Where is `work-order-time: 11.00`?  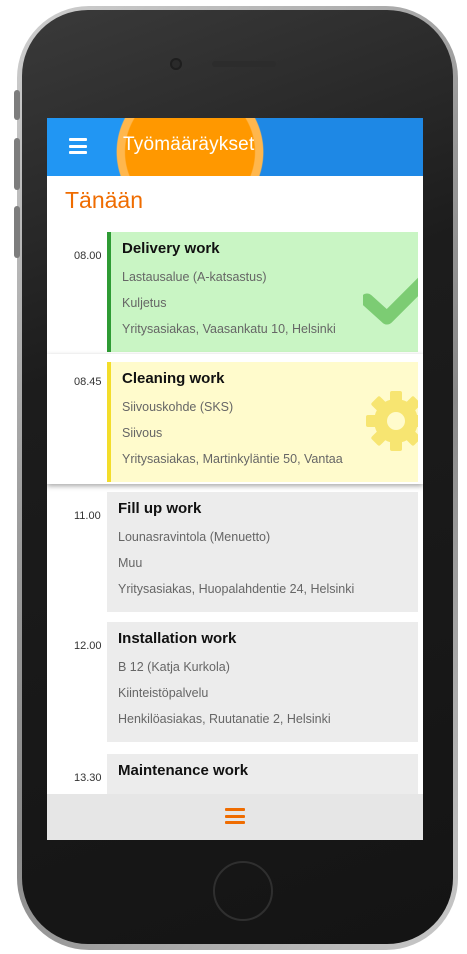
work-order-time: 11.00 is located at coordinates (87, 516).